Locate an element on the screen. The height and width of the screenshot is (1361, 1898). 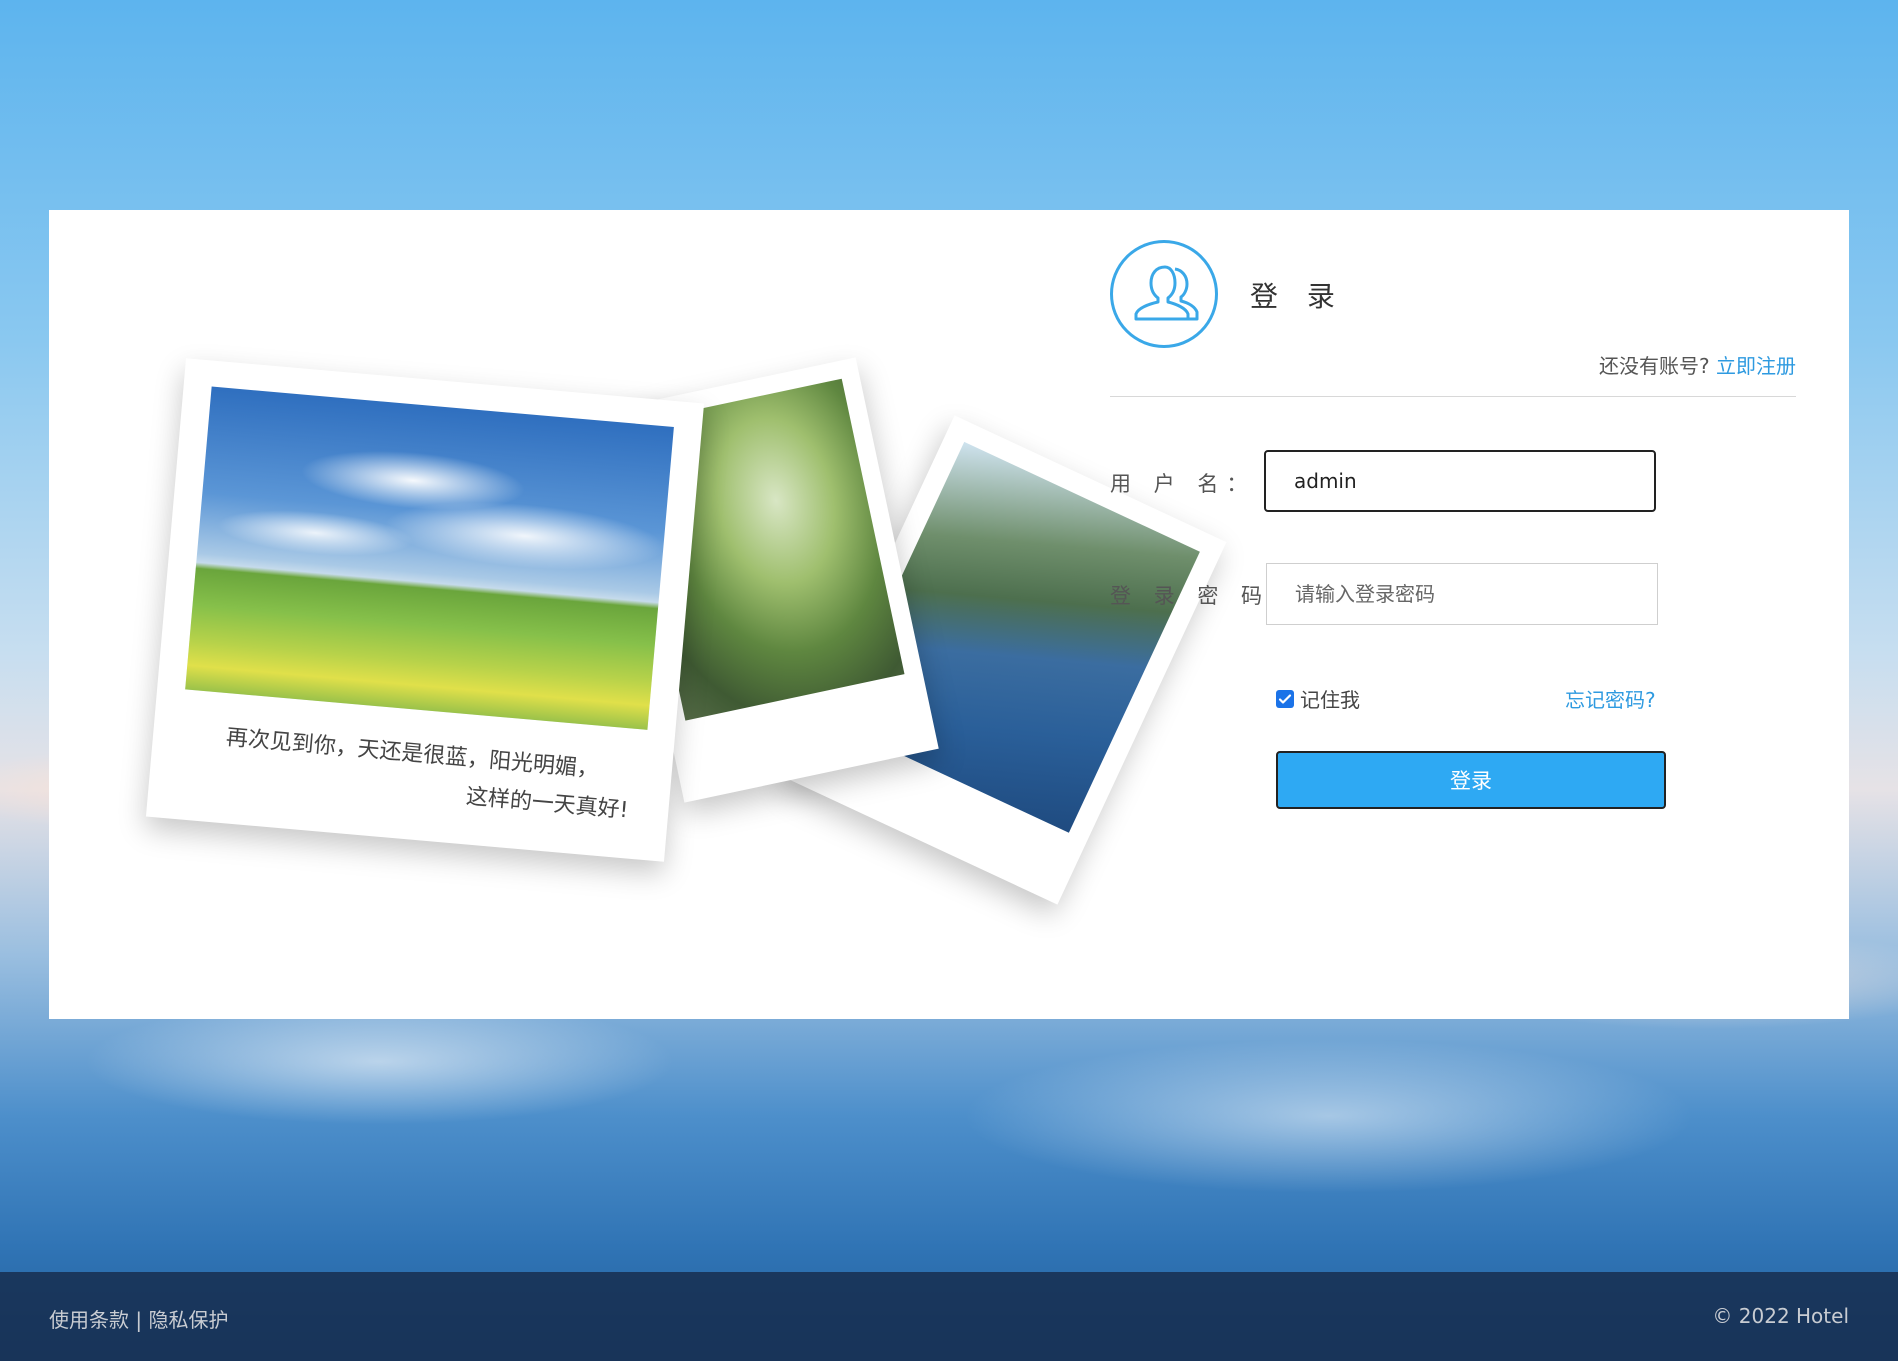
photo-caption: 再次见到你，天还是很蓝，阳光明媚， 这样的一天真好! is located at coordinates (410, 773).